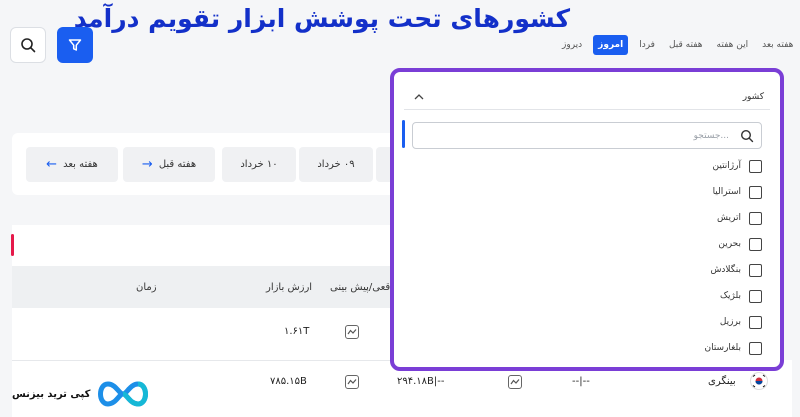 The image size is (800, 417). Describe the element at coordinates (587, 99) in the screenshot. I see `country-filter-header: کشور` at that location.